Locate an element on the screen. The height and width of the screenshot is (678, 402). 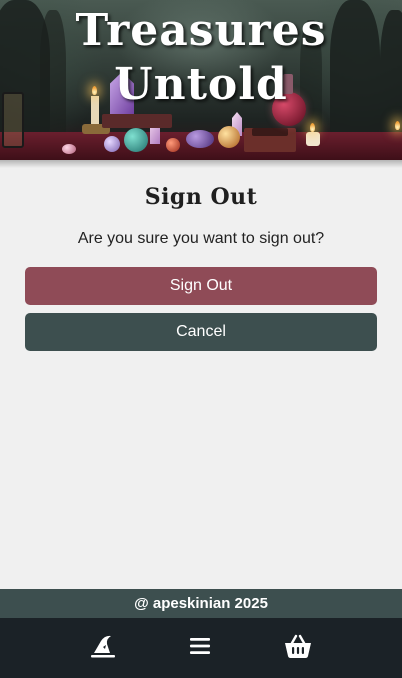
page-title: Sign Out is located at coordinates (201, 197).